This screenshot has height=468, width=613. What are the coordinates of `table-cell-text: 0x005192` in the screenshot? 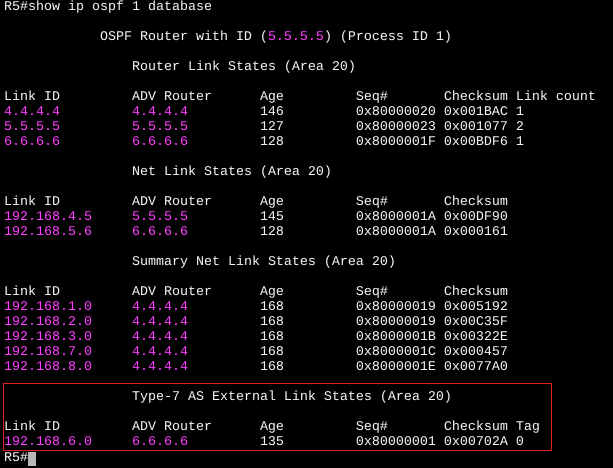 It's located at (476, 307).